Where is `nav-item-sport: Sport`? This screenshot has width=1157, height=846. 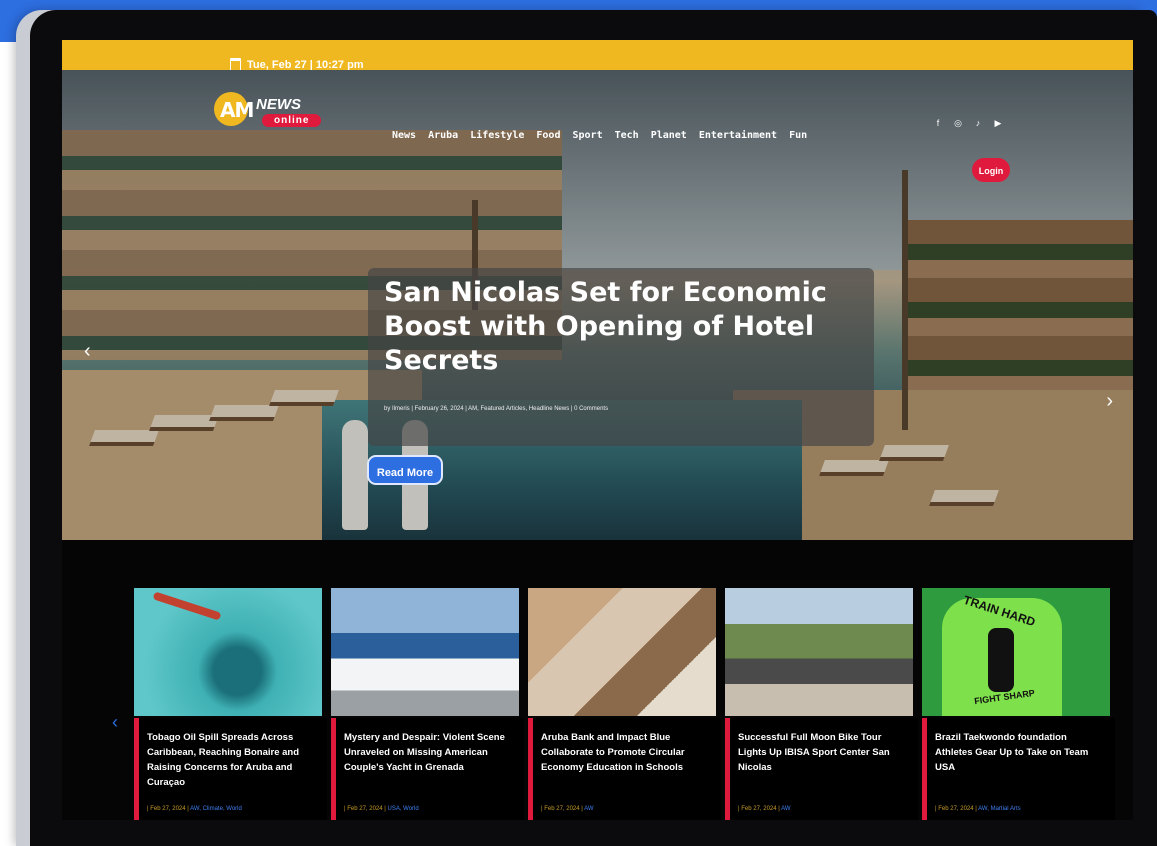 nav-item-sport: Sport is located at coordinates (587, 135).